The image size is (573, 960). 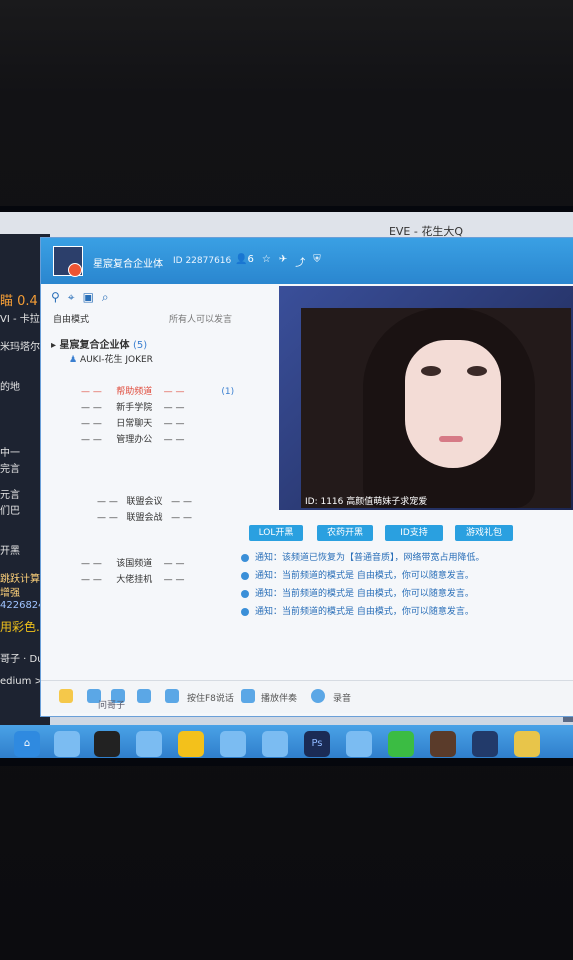 I want to click on game-icon, so click(x=233, y=744).